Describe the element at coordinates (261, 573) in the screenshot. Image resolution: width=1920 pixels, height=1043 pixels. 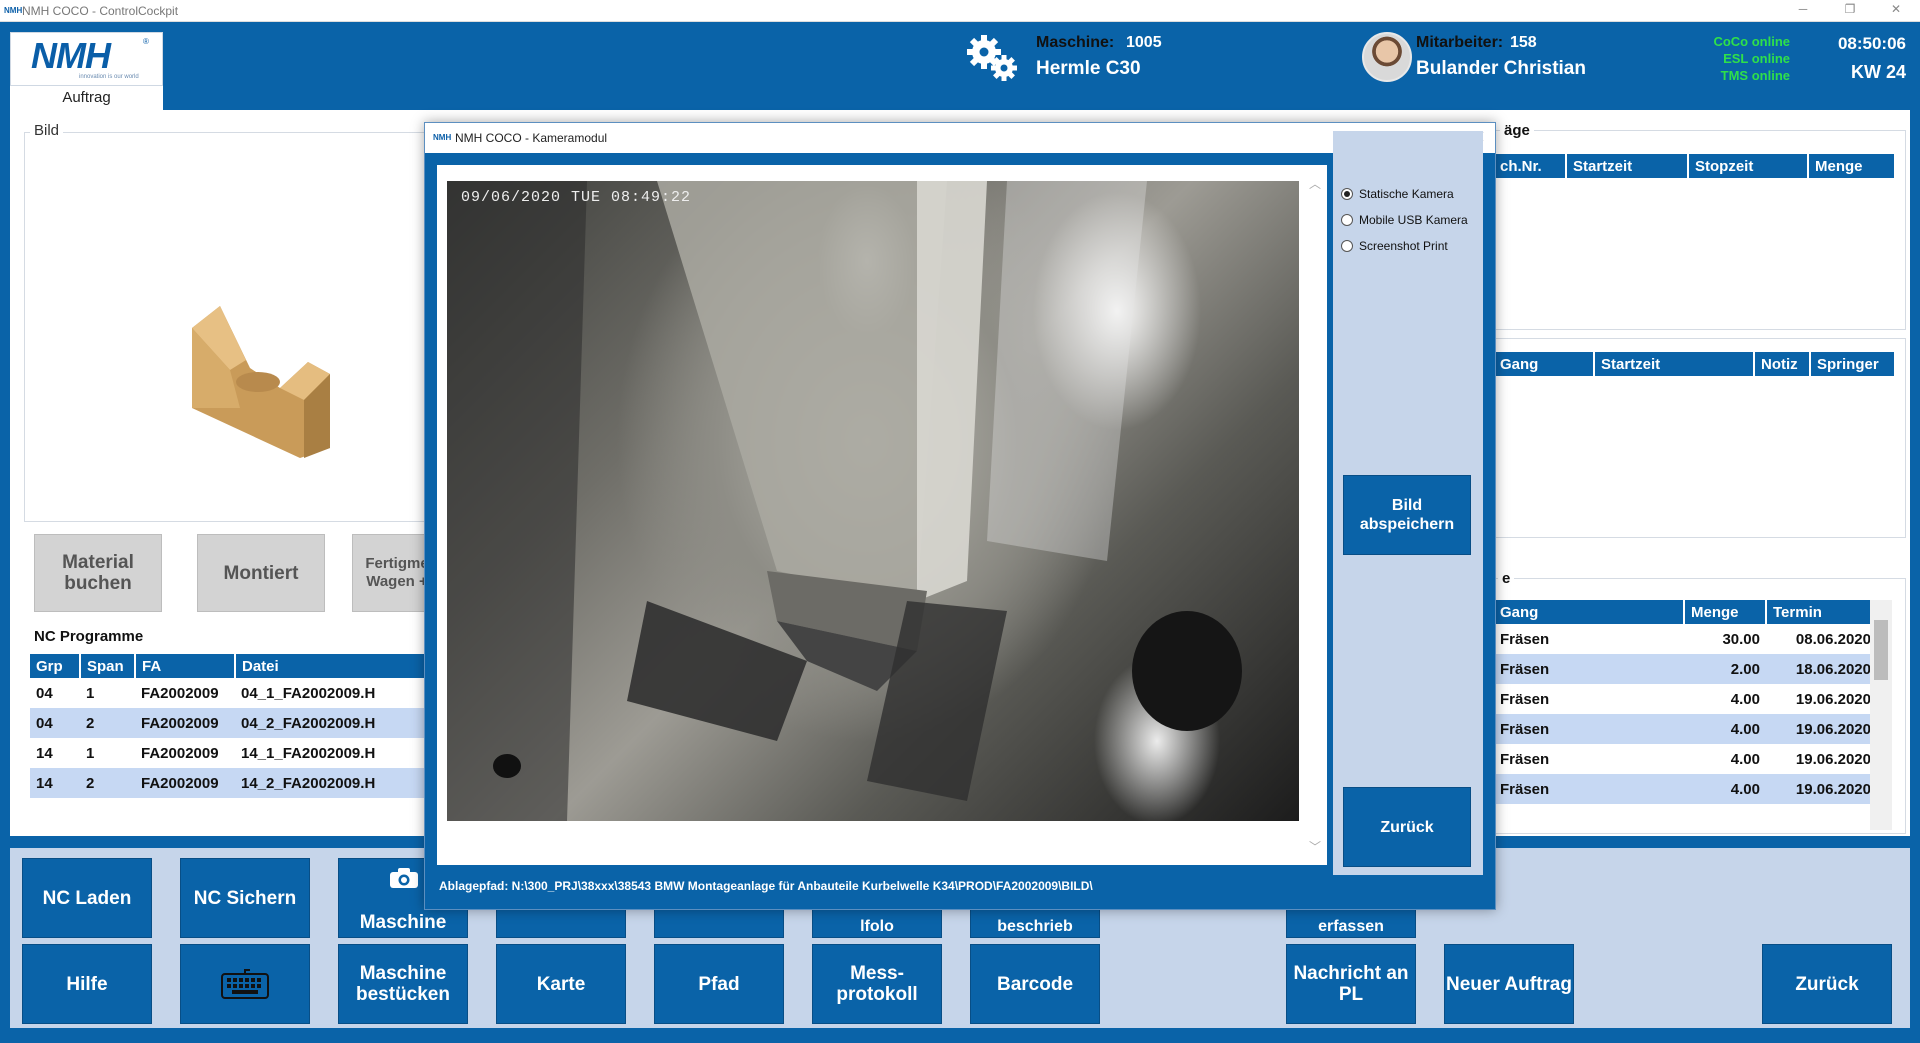
I see `montiert-button: Montiert` at that location.